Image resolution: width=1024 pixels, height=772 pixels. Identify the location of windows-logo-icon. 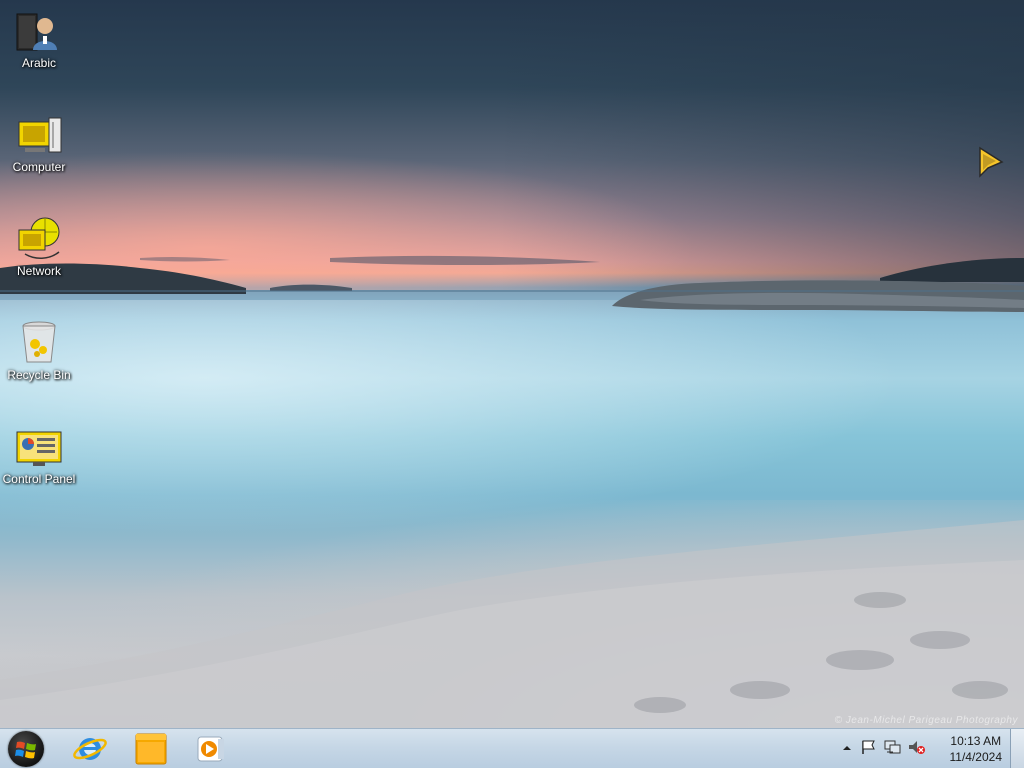
(25, 750).